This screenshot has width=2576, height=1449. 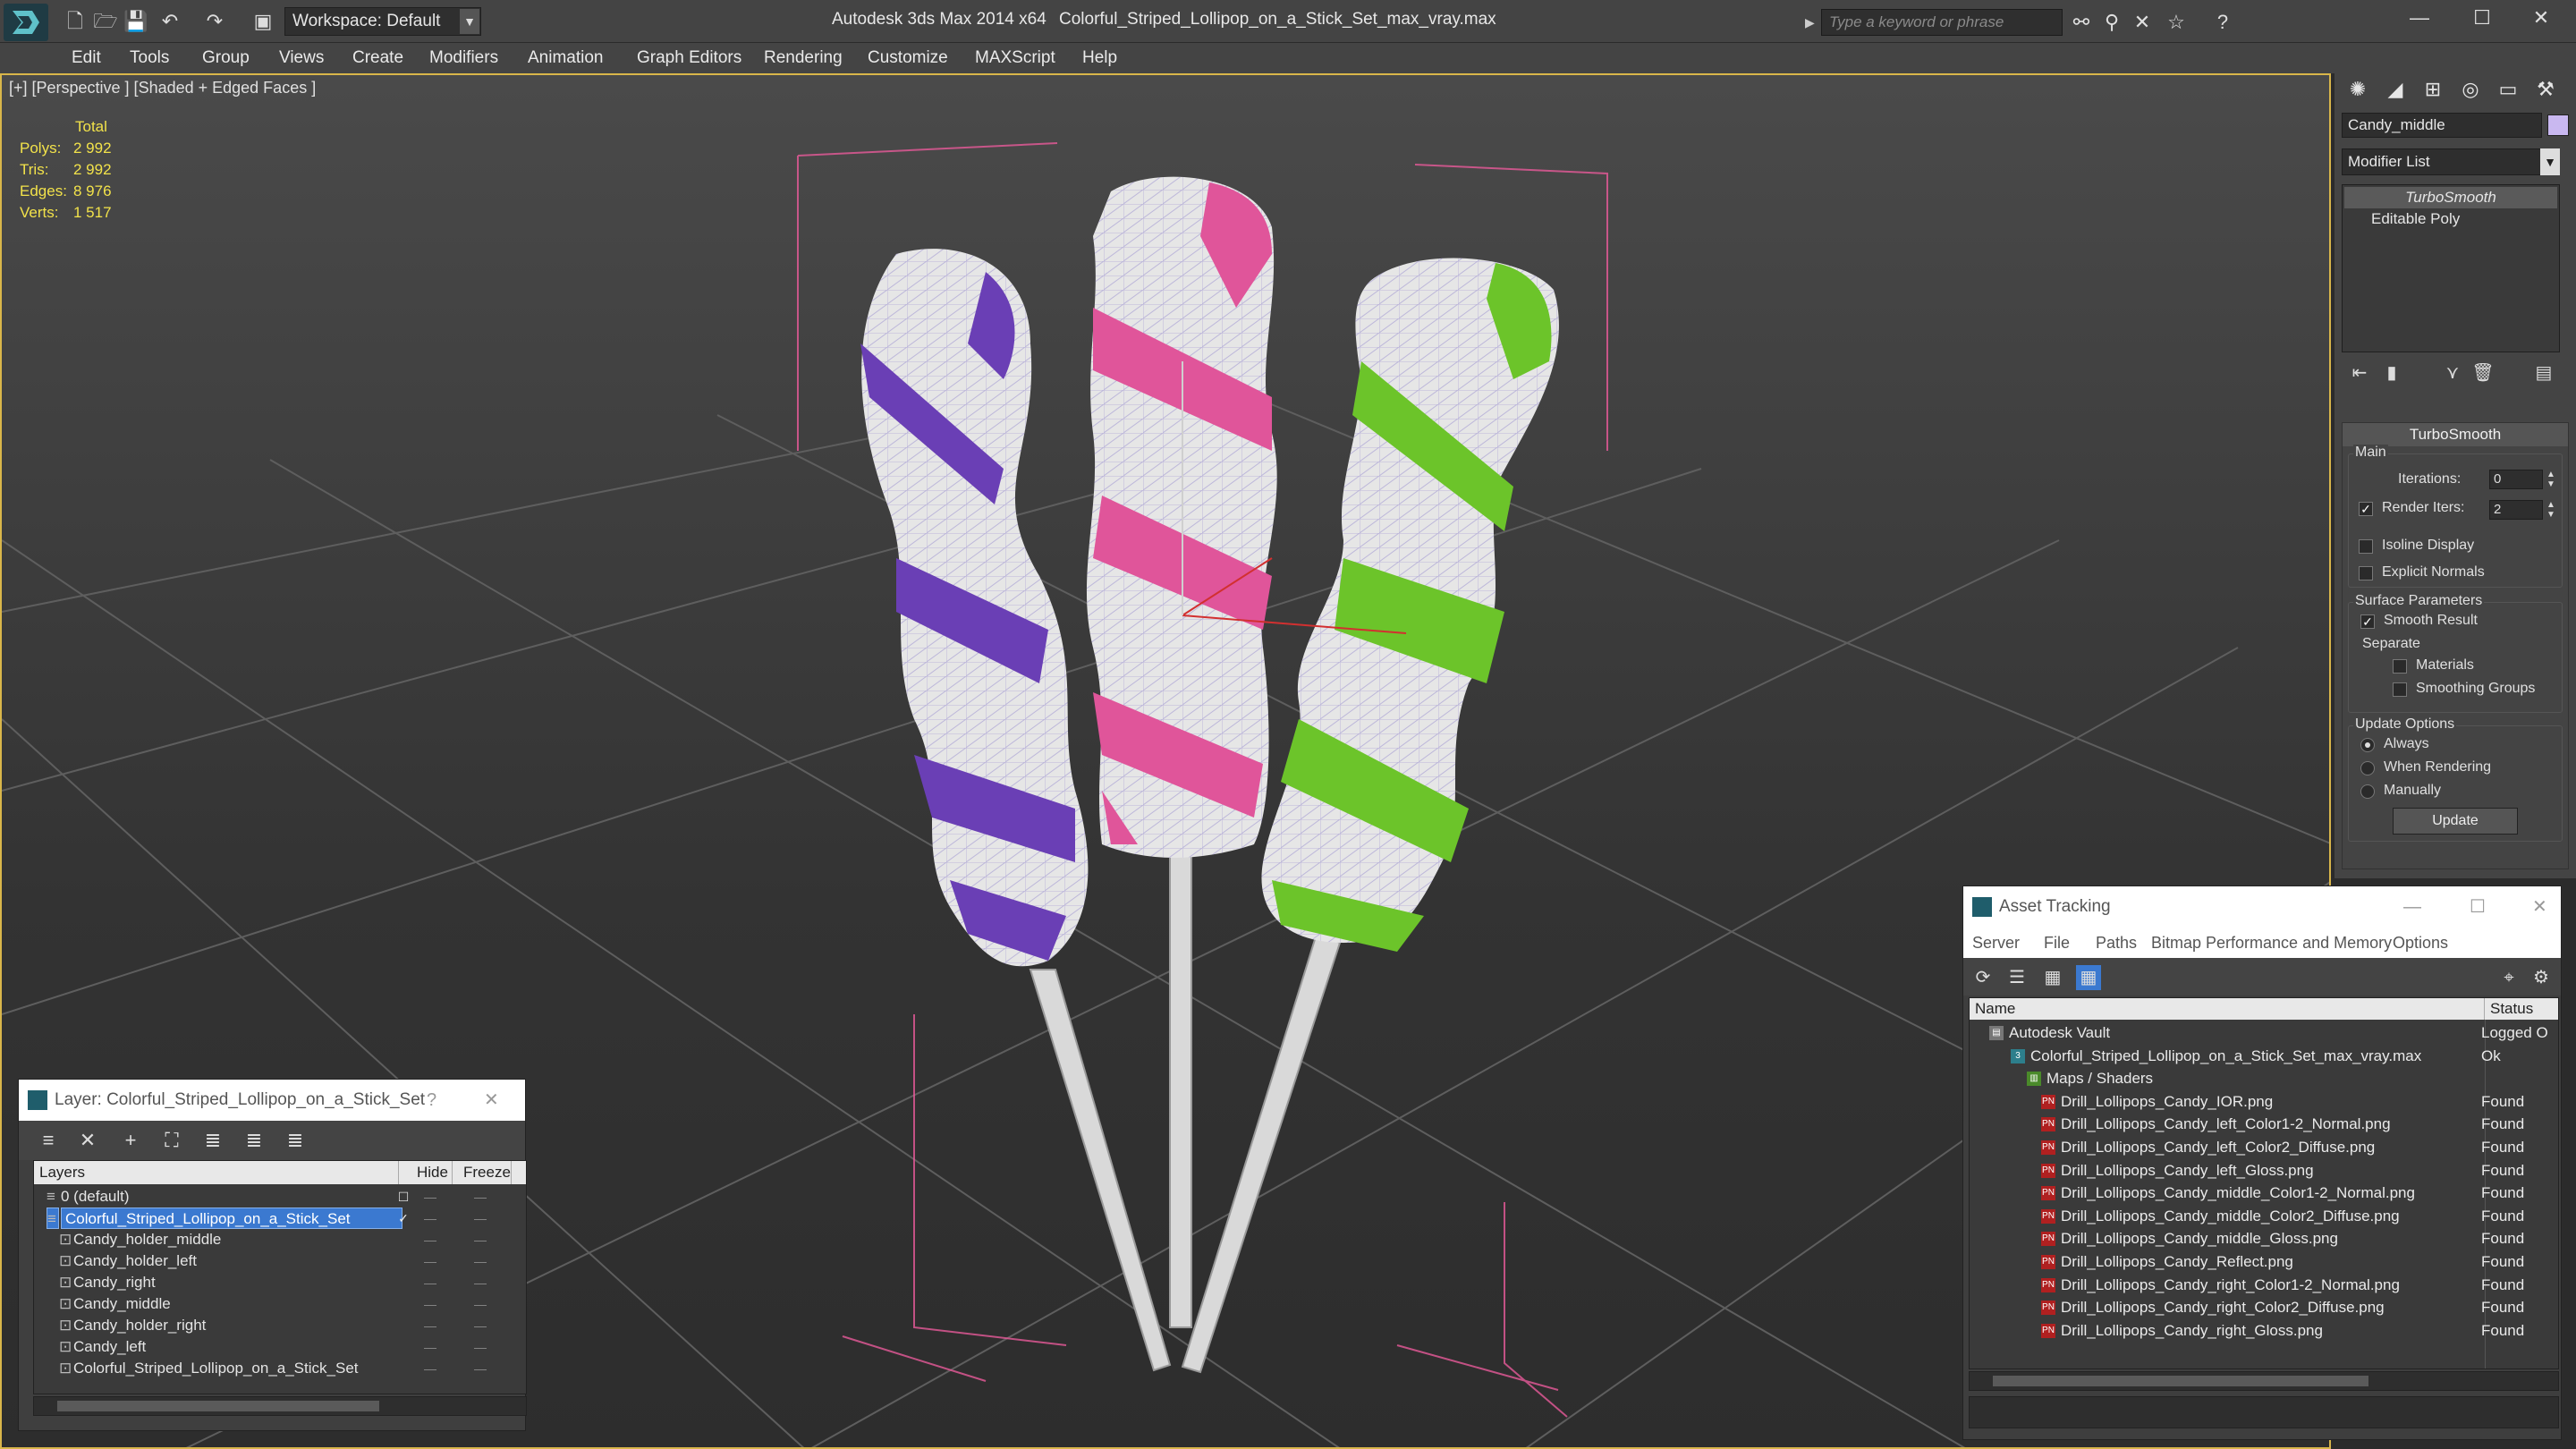 I want to click on subscription-icon: ⚲, so click(x=2111, y=22).